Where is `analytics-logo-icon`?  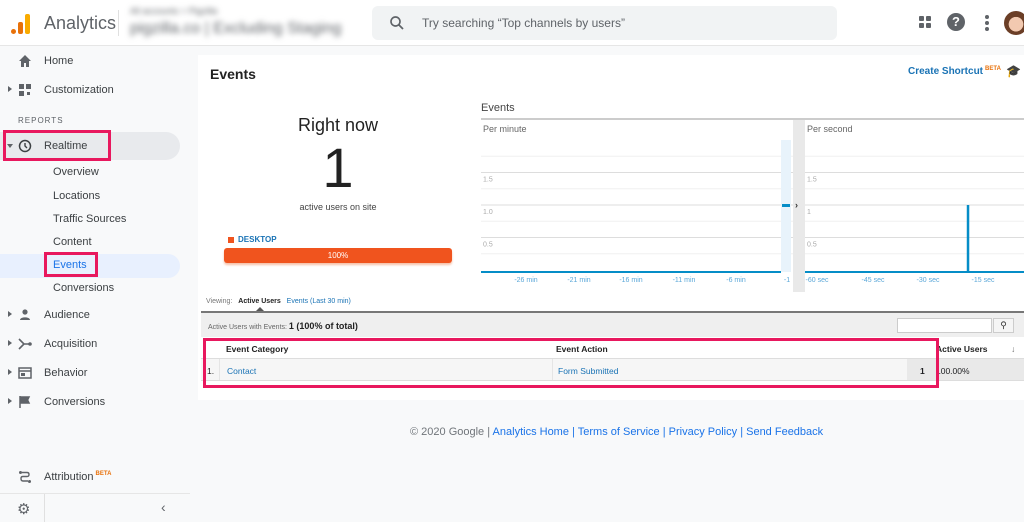 analytics-logo-icon is located at coordinates (22, 23).